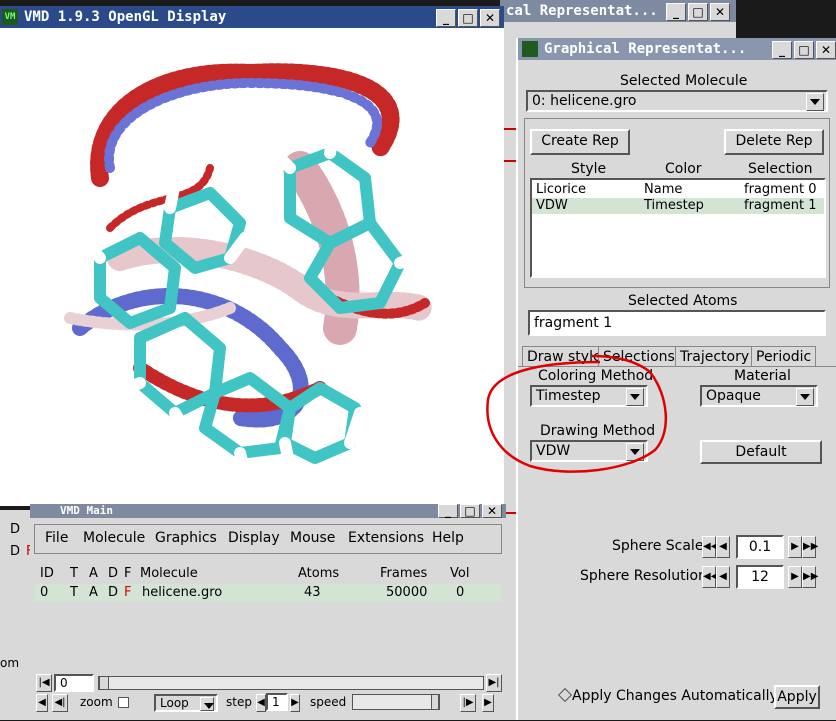 Image resolution: width=836 pixels, height=721 pixels. I want to click on list-item: VDW Timestep fragment 1, so click(678, 206).